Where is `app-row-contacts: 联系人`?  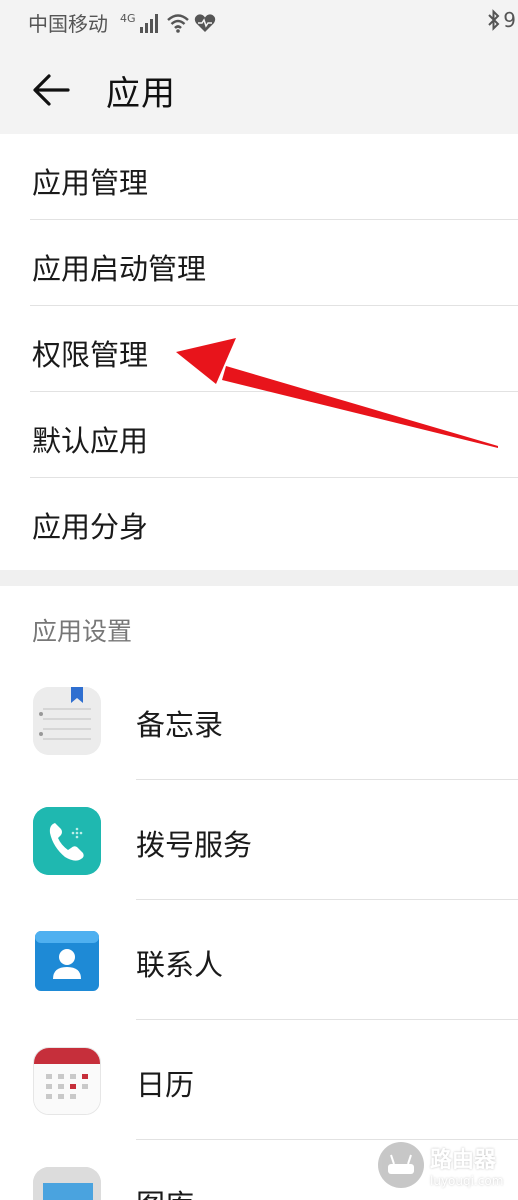 app-row-contacts: 联系人 is located at coordinates (259, 960).